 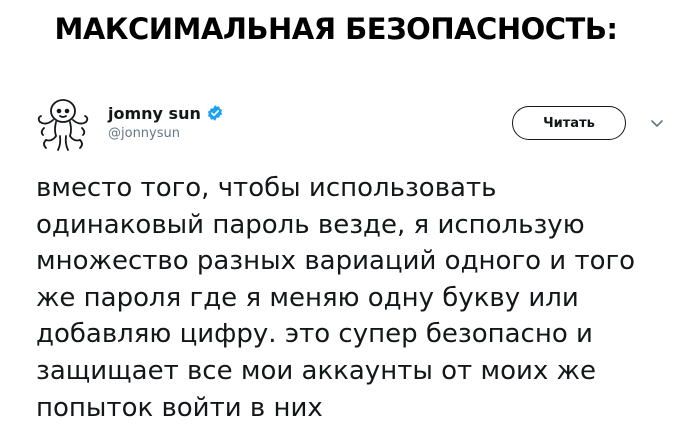 What do you see at coordinates (266, 188) in the screenshot?
I see `tweet-text-line: вместо того, чтобы использовать` at bounding box center [266, 188].